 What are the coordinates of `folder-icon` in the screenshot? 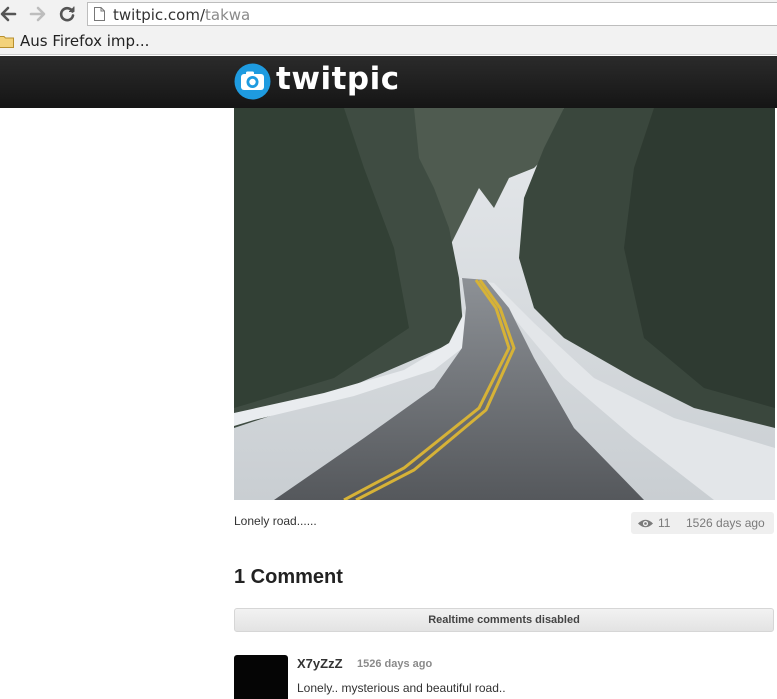 It's located at (7, 42).